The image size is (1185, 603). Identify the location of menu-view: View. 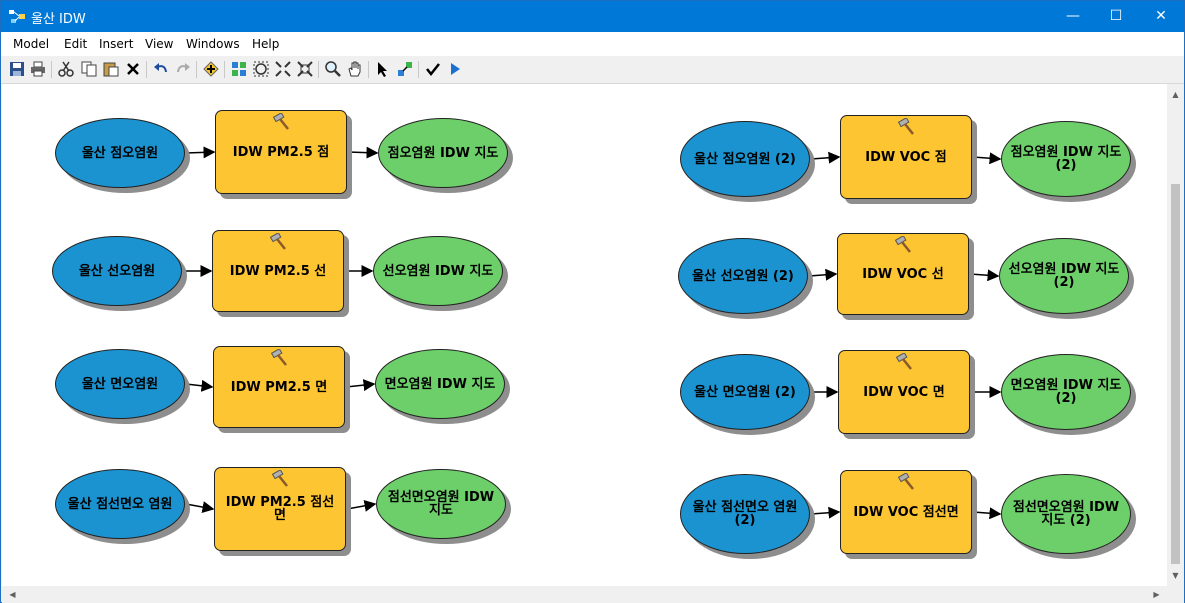
(159, 44).